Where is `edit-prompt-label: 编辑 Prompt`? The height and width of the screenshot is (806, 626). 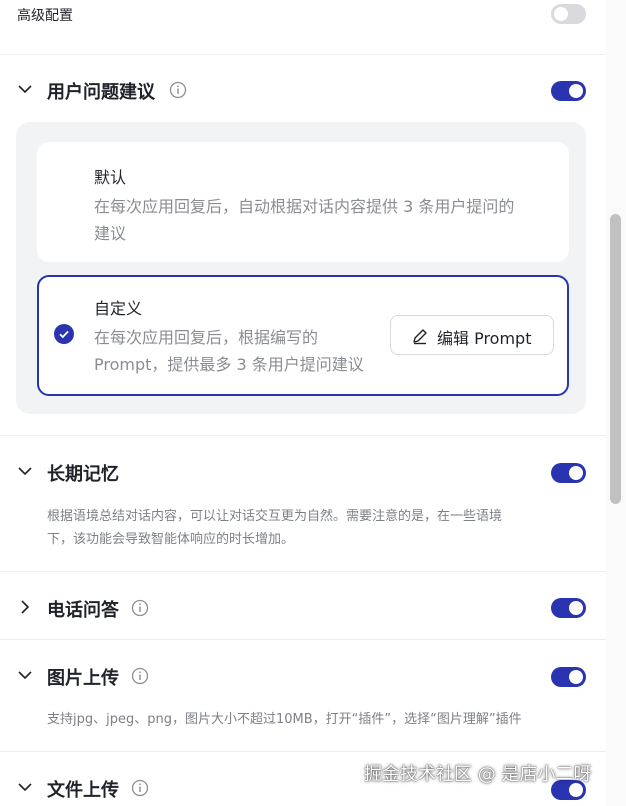 edit-prompt-label: 编辑 Prompt is located at coordinates (484, 338).